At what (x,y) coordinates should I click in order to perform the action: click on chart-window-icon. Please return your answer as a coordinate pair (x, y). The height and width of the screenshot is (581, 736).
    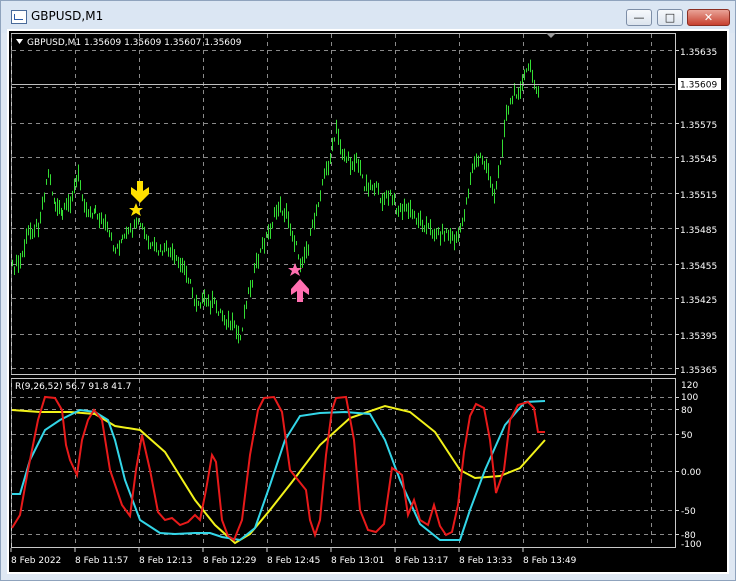
    Looking at the image, I should click on (19, 17).